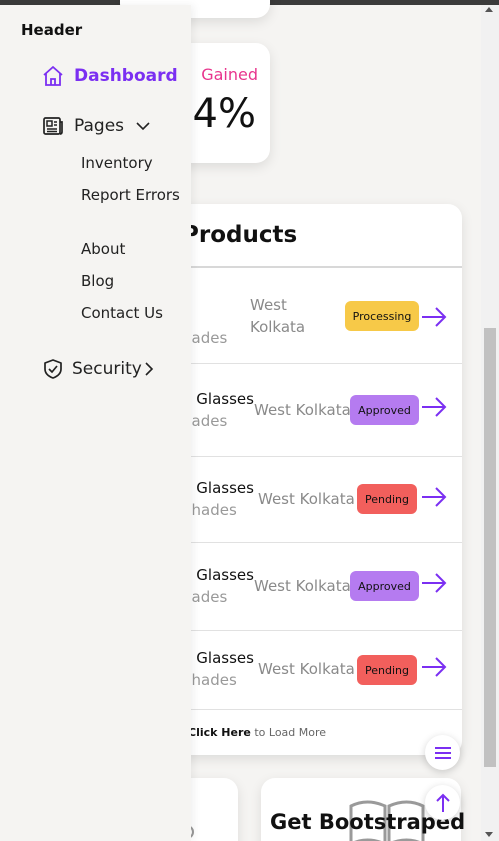 Image resolution: width=499 pixels, height=841 pixels. I want to click on scroll-down-arrow, so click(489, 834).